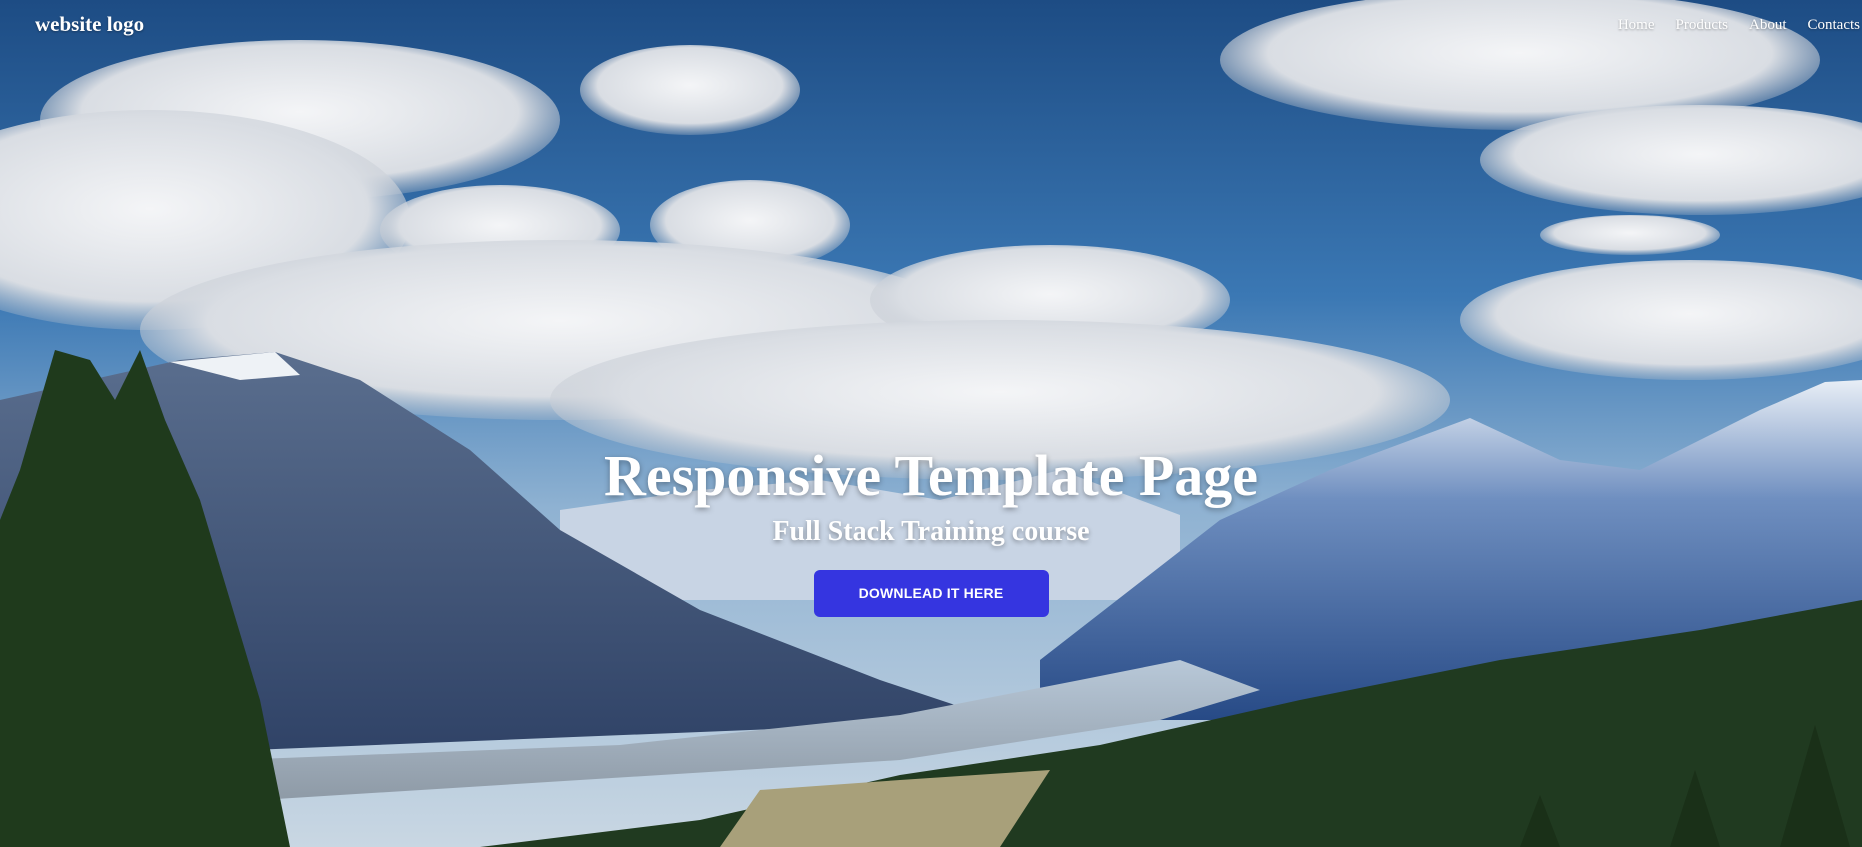 Image resolution: width=1862 pixels, height=847 pixels. I want to click on website-logo: website logo, so click(89, 24).